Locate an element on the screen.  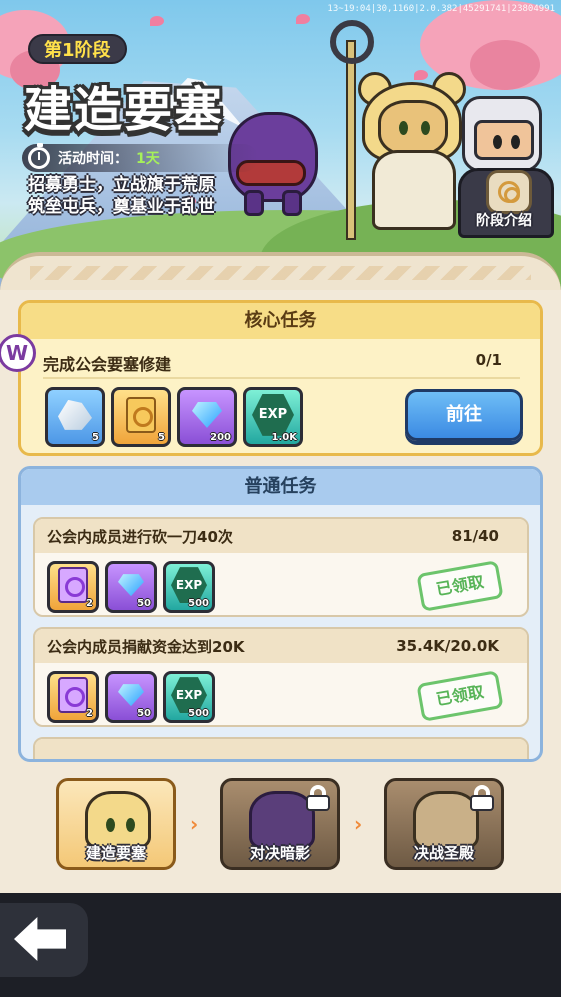
cherry-blossom is located at coordinates (505, 65).